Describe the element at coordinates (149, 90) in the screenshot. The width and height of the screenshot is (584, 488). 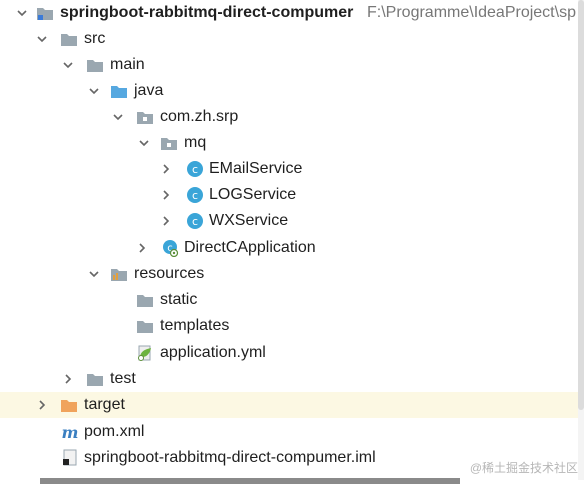
I see `tree-label-java: java` at that location.